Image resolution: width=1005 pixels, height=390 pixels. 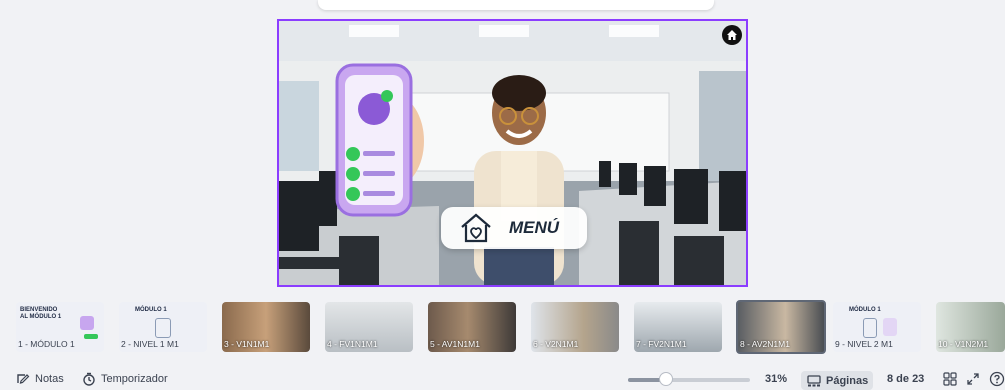 I want to click on thumbnail-page-9: MÓDULO 1 9 - NIVEL 2 M1, so click(x=877, y=327).